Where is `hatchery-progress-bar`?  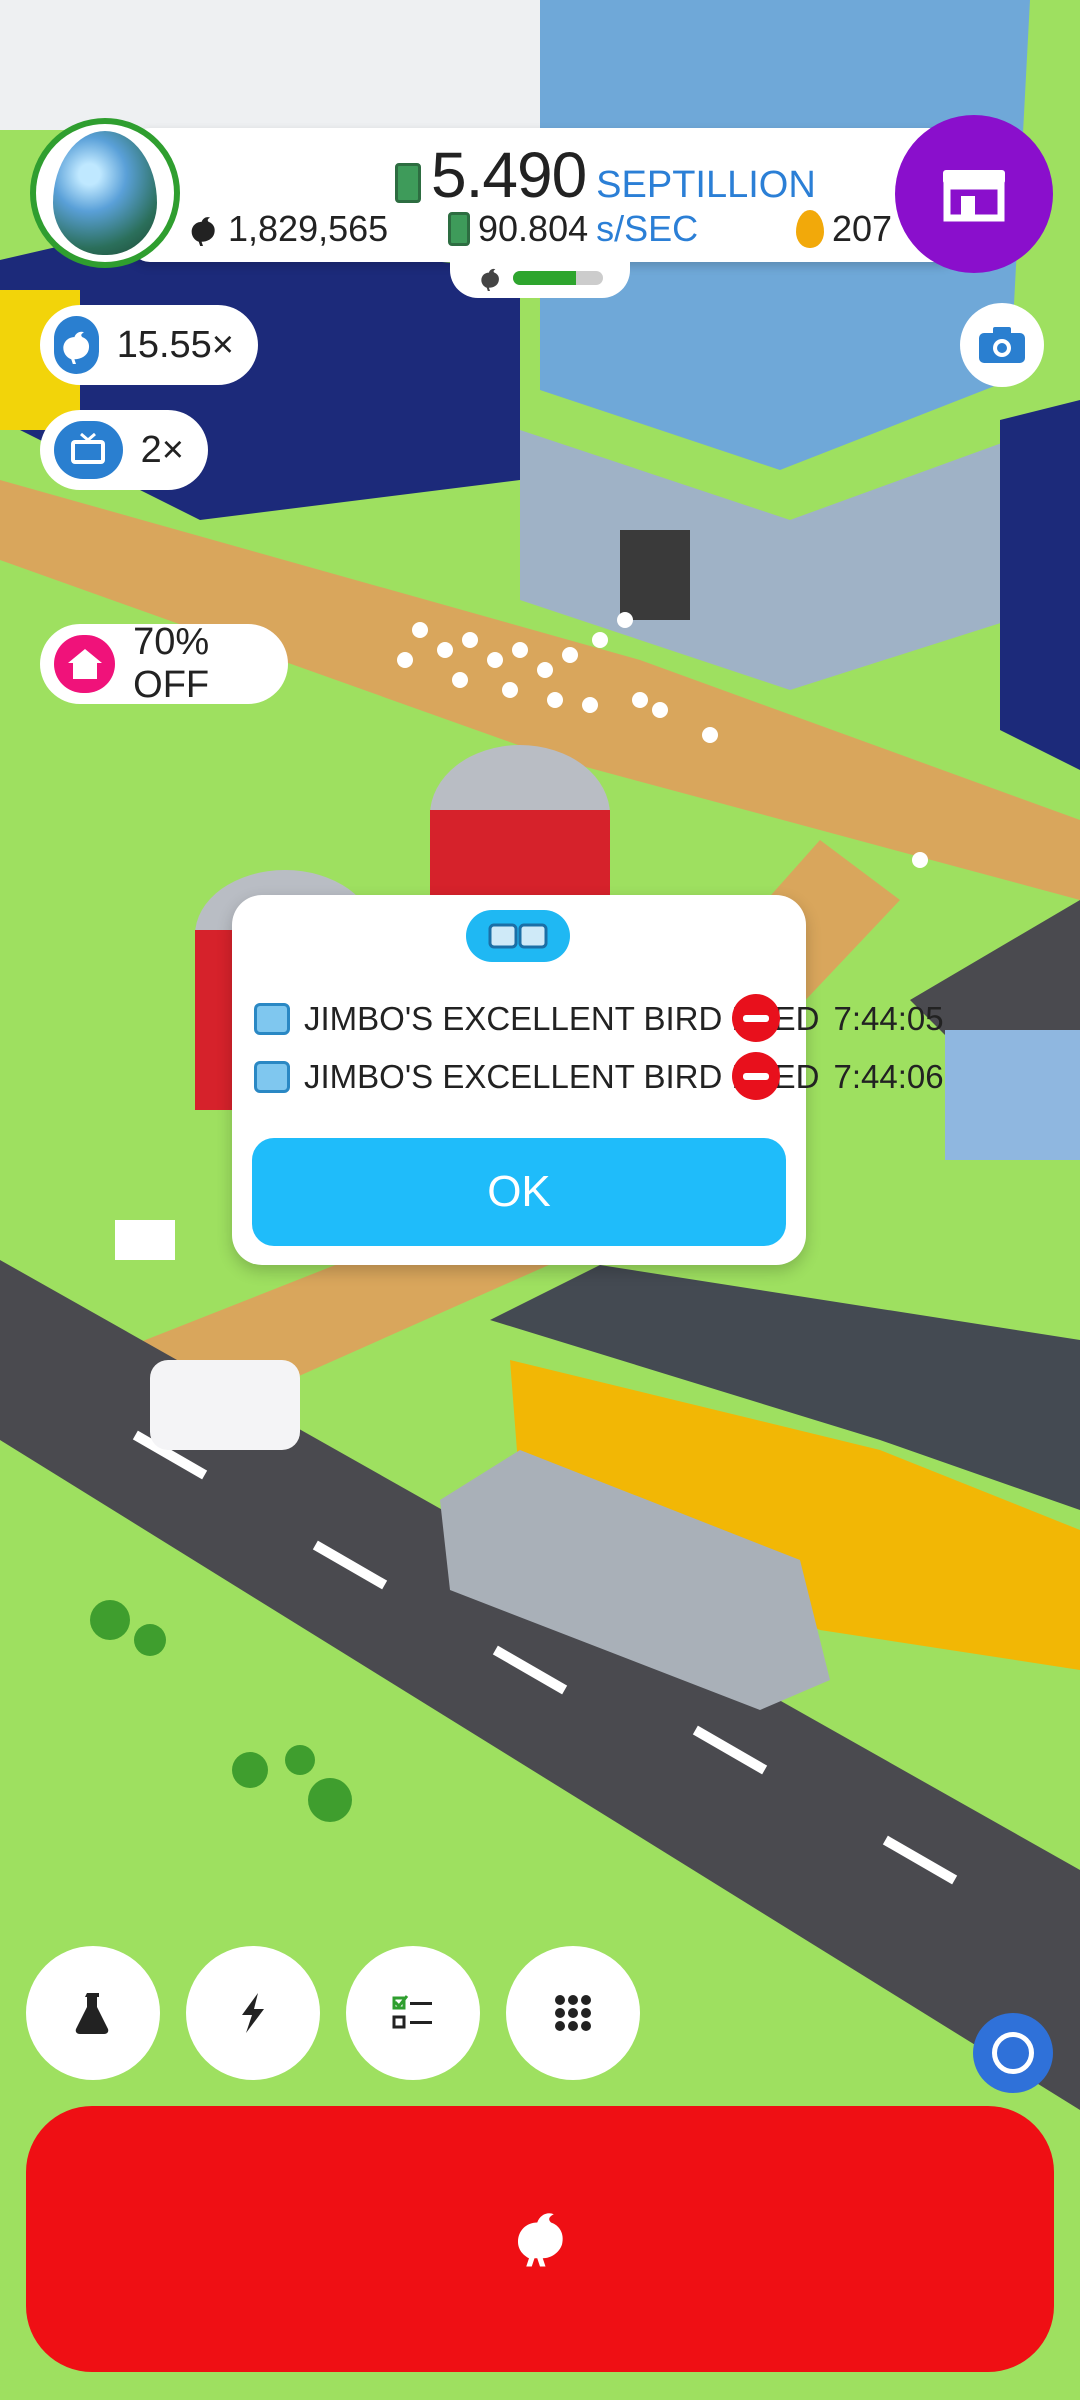
hatchery-progress-bar is located at coordinates (558, 278).